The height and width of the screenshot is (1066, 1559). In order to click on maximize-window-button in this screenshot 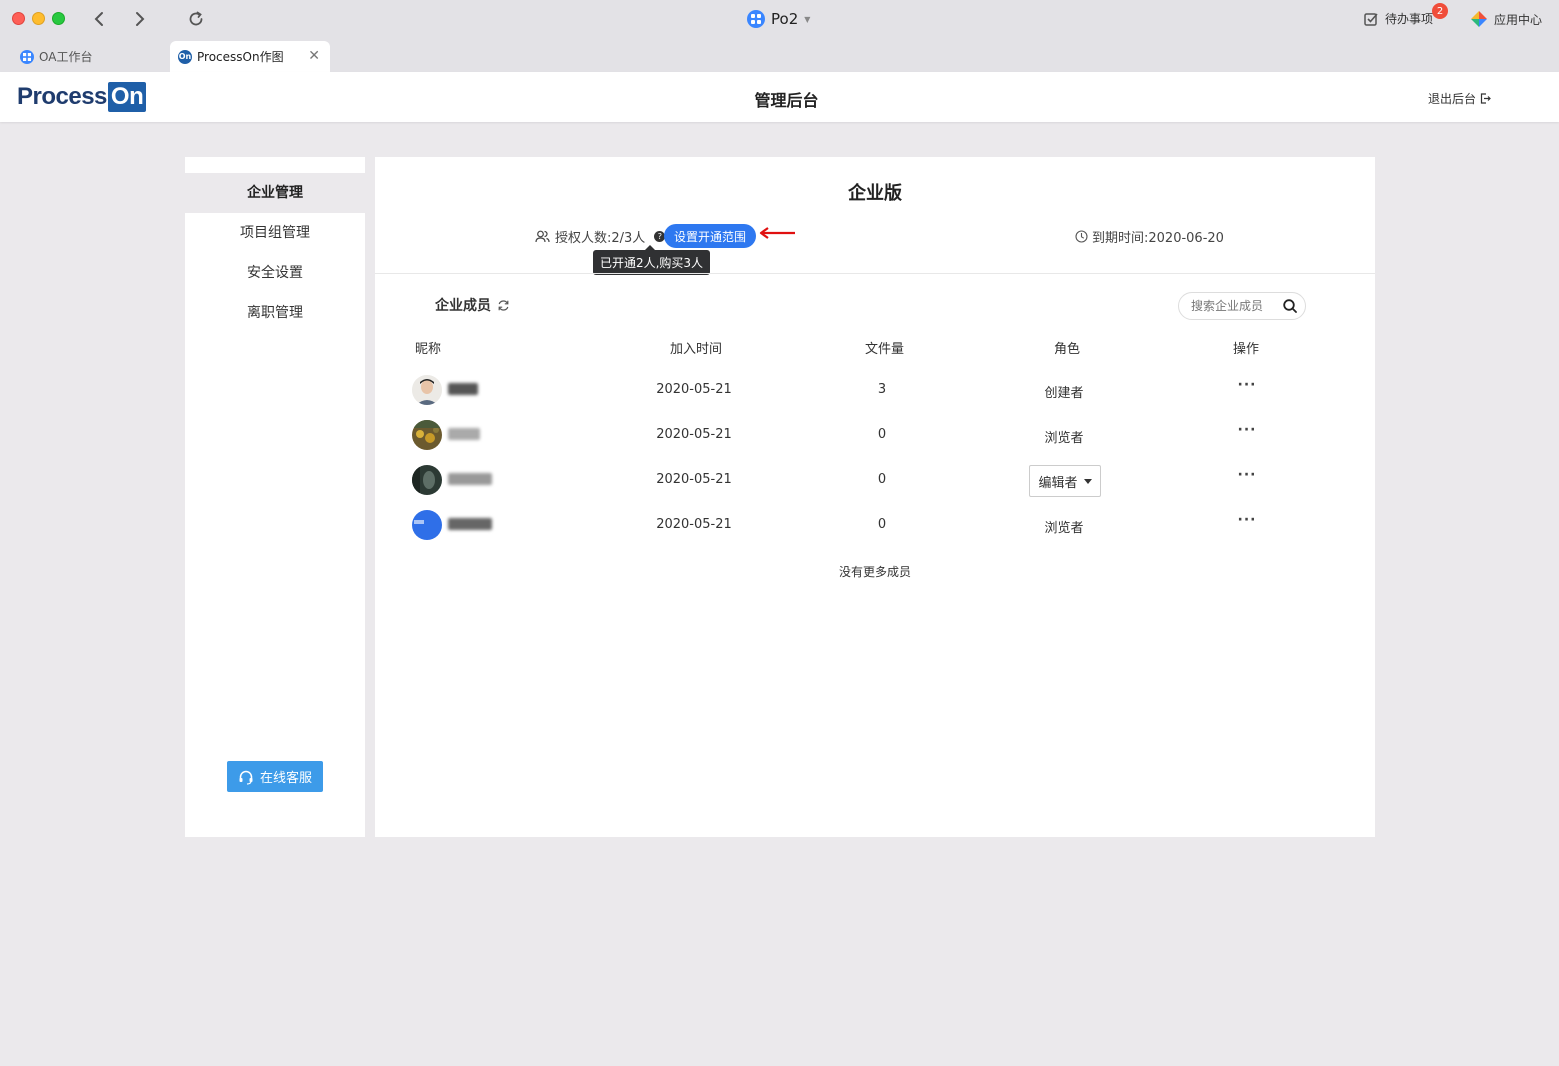, I will do `click(58, 18)`.